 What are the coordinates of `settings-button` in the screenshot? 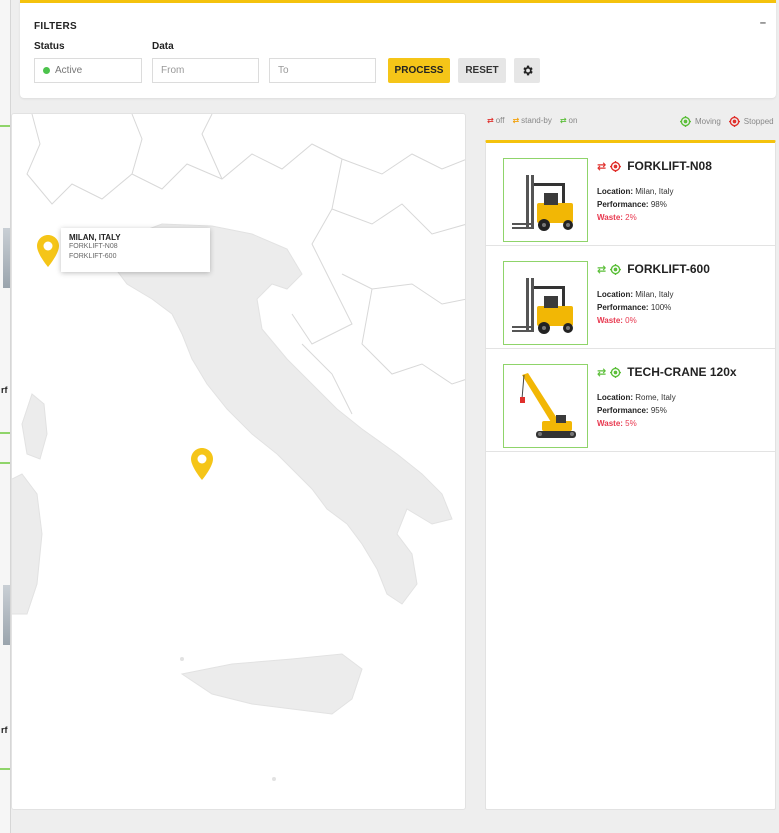 It's located at (527, 70).